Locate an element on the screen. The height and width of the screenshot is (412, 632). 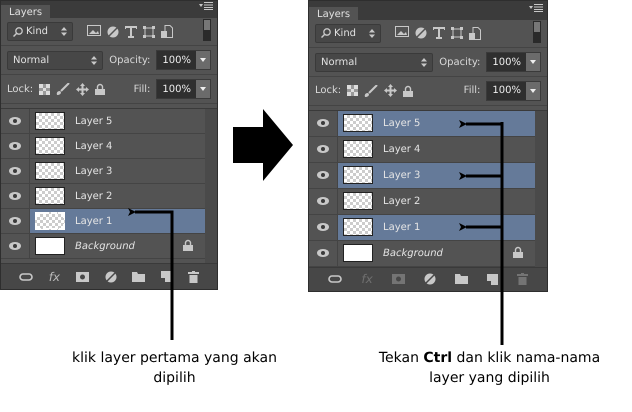
layer-row: Layer 3 is located at coordinates (103, 171).